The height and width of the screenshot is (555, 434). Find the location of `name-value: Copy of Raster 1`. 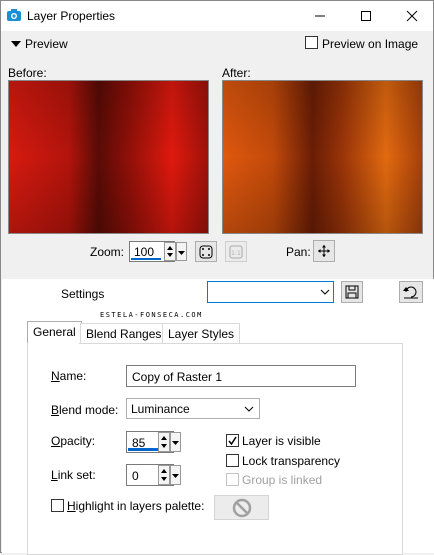

name-value: Copy of Raster 1 is located at coordinates (177, 377).